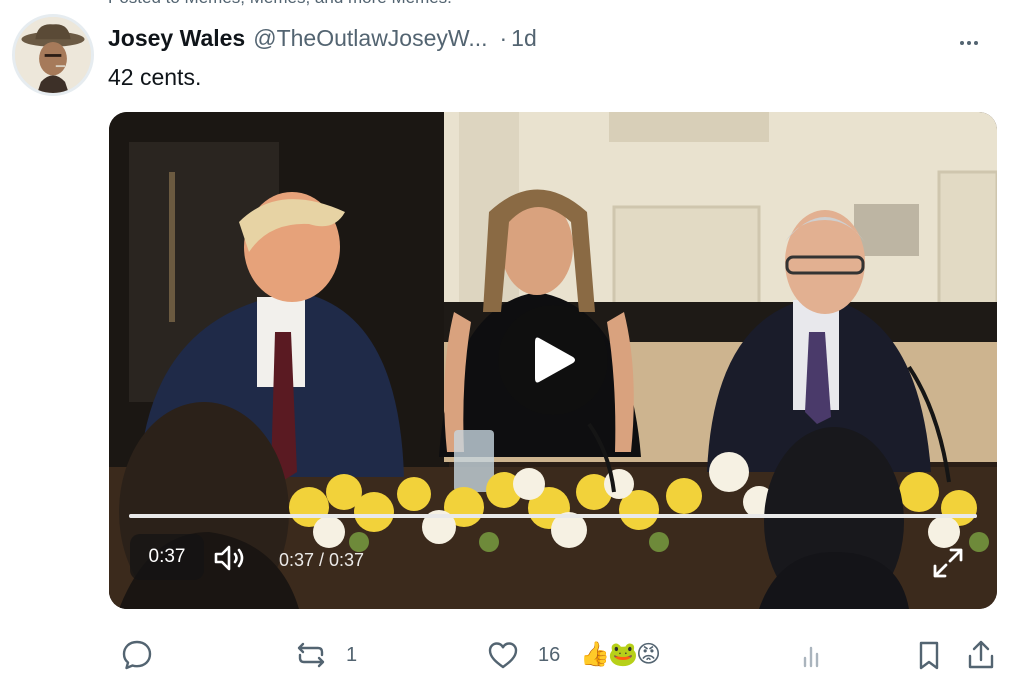 The width and height of the screenshot is (1024, 693). Describe the element at coordinates (176, 38) in the screenshot. I see `author-display-name: Josey Wales` at that location.